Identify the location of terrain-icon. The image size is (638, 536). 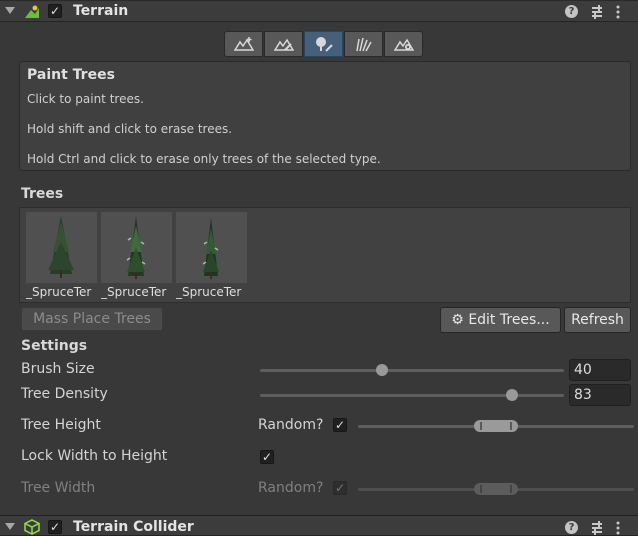
(32, 11).